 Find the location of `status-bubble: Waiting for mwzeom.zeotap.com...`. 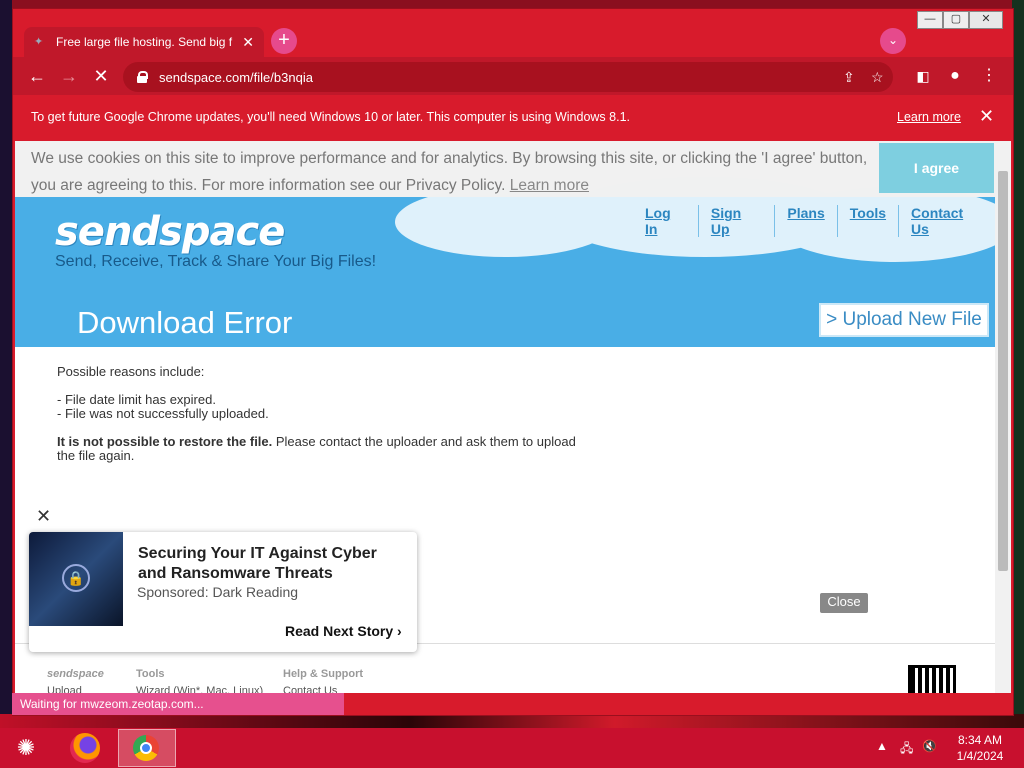

status-bubble: Waiting for mwzeom.zeotap.com... is located at coordinates (178, 704).